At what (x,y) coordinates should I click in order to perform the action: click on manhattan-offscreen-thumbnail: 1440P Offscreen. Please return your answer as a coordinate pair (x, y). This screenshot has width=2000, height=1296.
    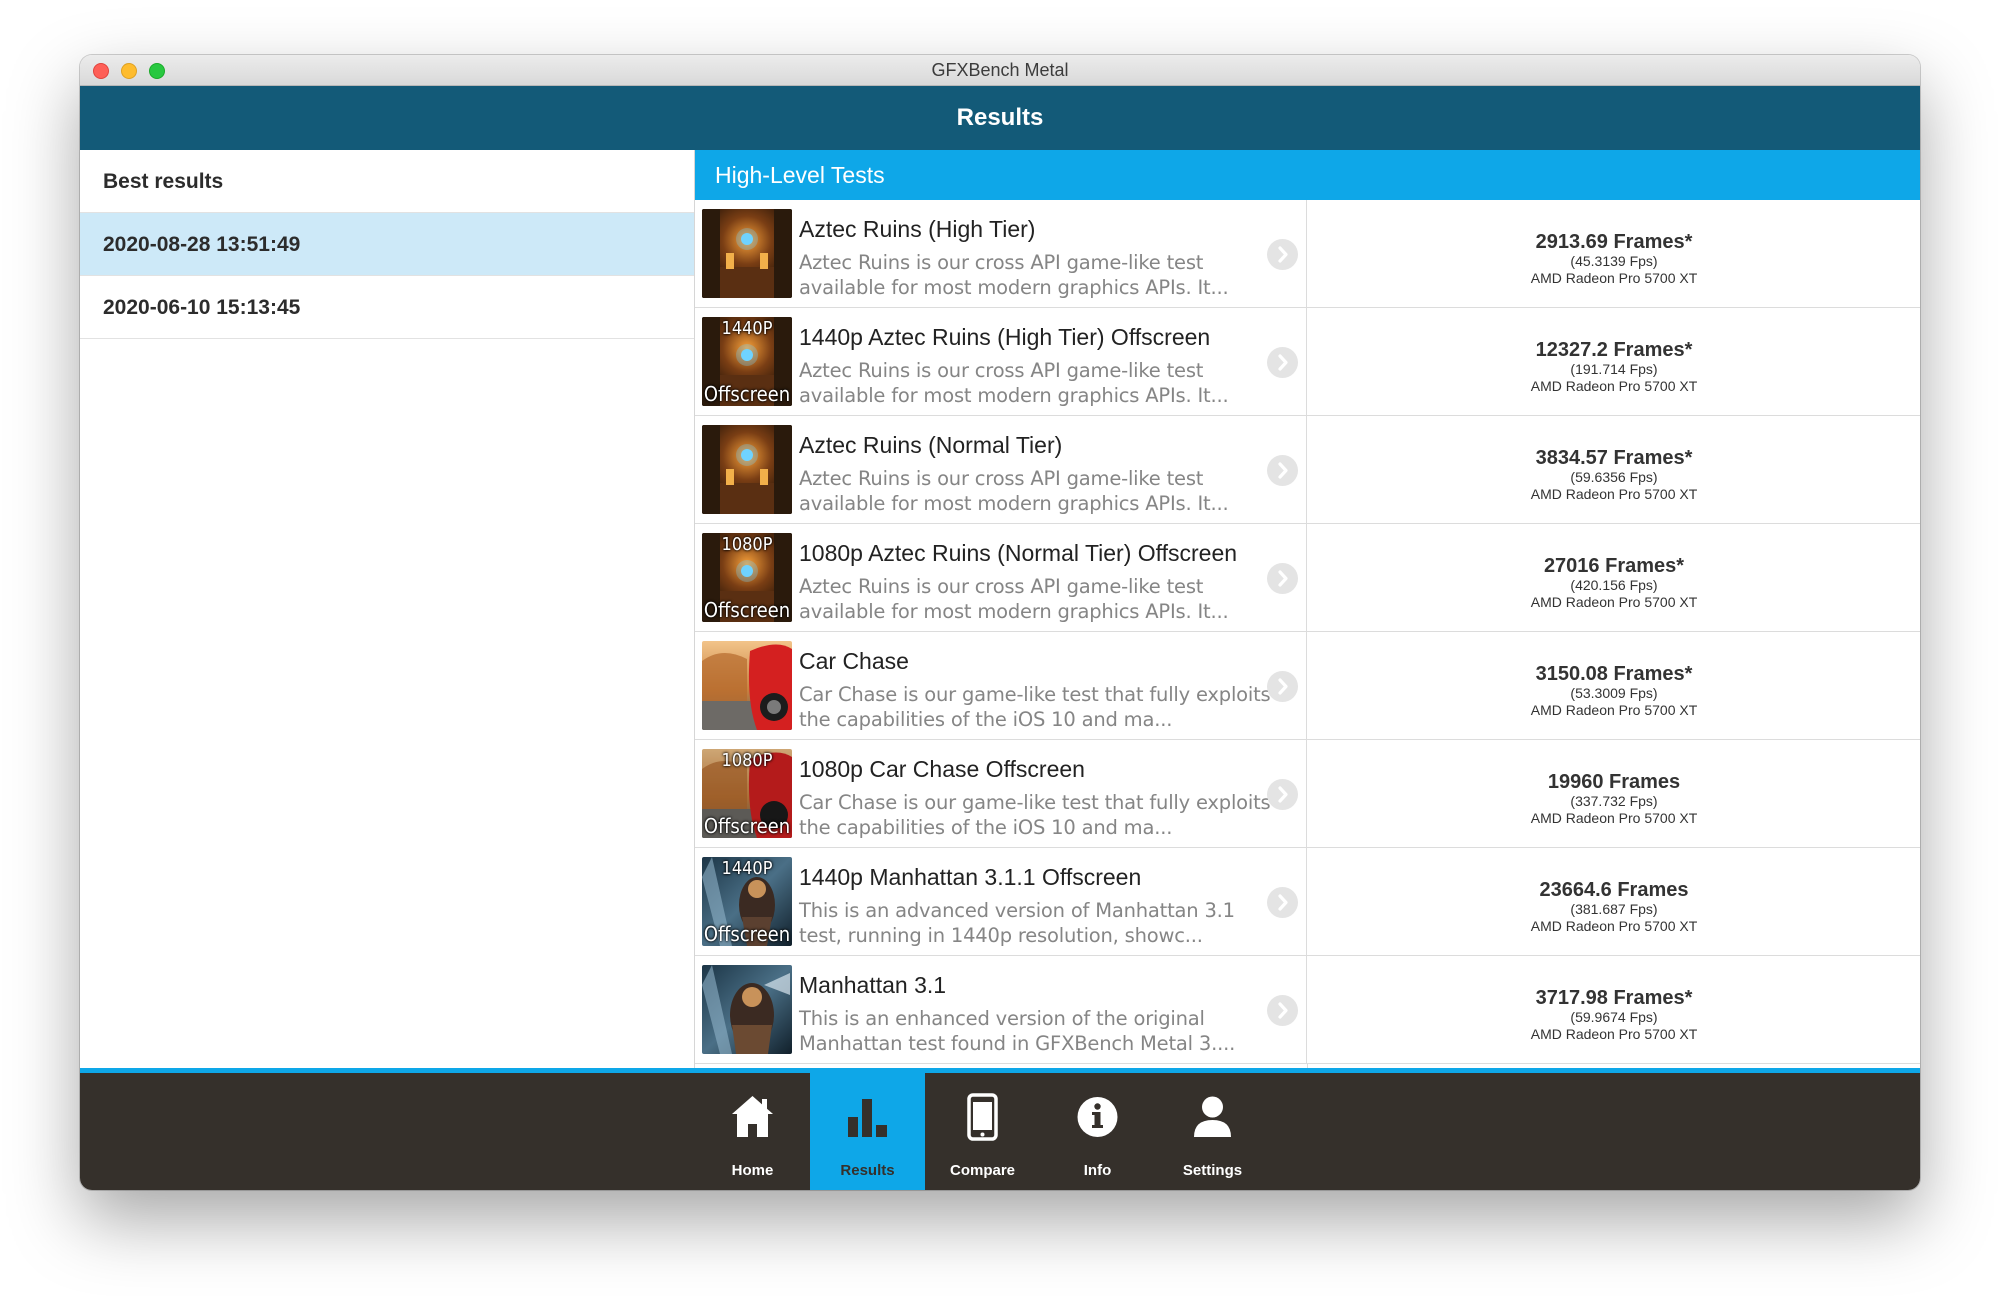
    Looking at the image, I should click on (747, 901).